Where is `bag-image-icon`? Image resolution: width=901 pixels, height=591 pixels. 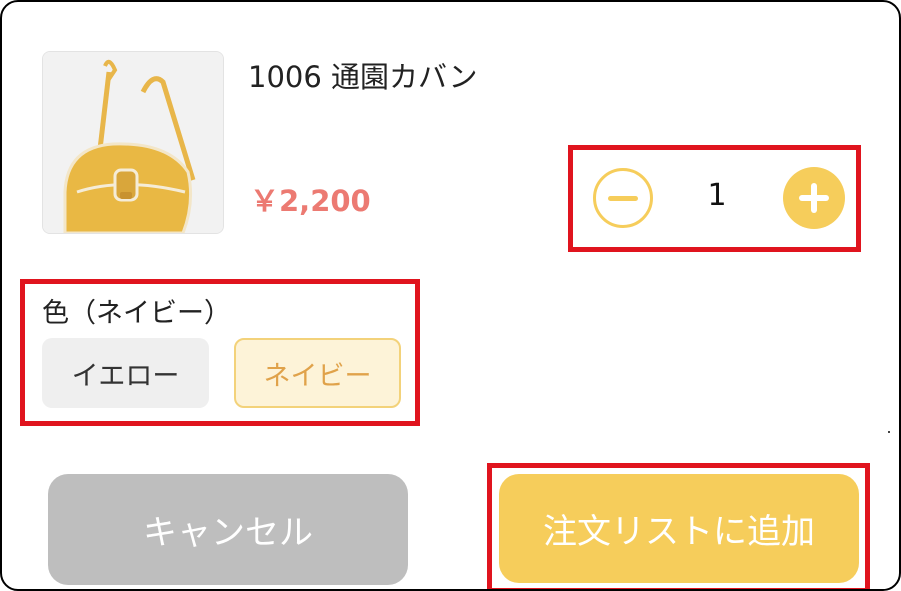
bag-image-icon is located at coordinates (133, 142).